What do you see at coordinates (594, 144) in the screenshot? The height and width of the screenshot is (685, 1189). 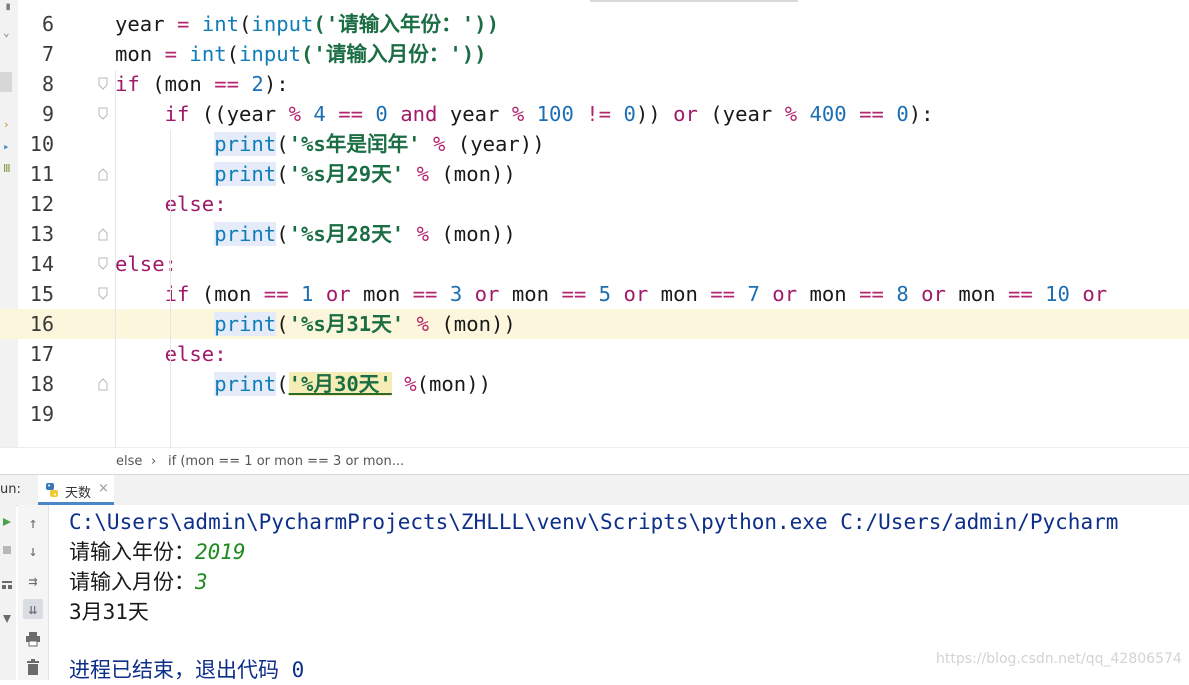 I see `code-line: 10 print('%s年是闰年' % (year))` at bounding box center [594, 144].